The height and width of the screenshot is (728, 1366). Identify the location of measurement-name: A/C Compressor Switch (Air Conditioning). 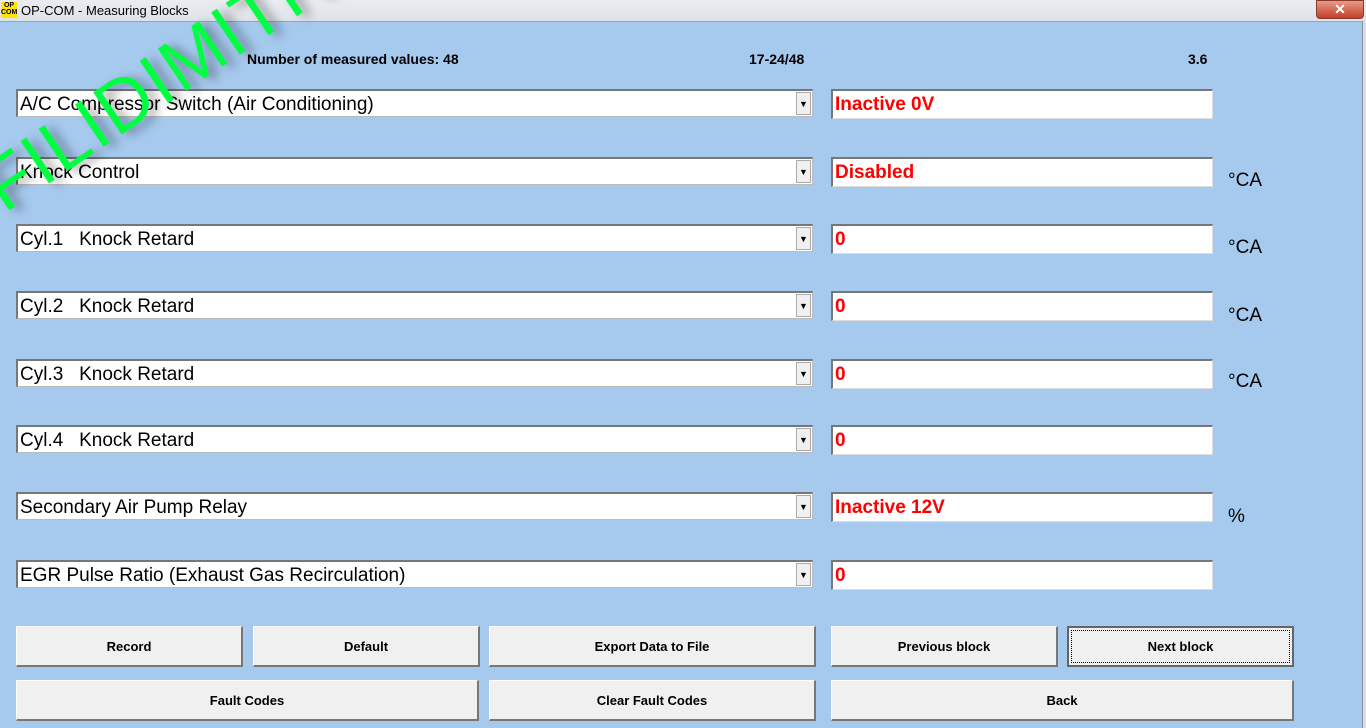
(197, 104).